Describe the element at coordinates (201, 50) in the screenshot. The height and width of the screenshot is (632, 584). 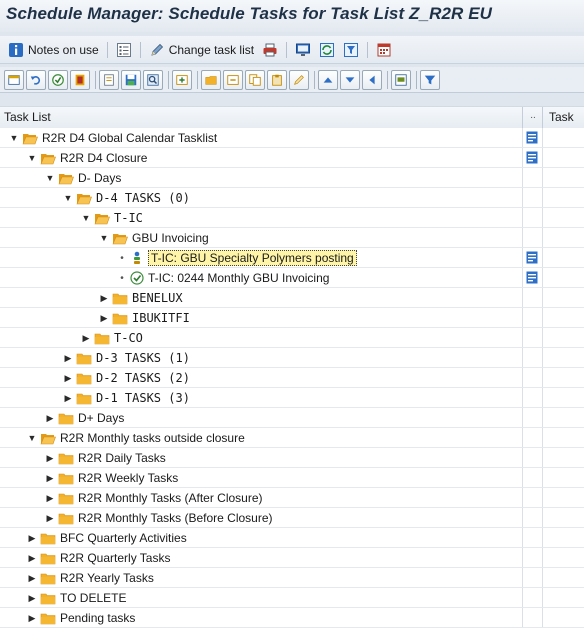
I see `change-task-list-button: Change task list` at that location.